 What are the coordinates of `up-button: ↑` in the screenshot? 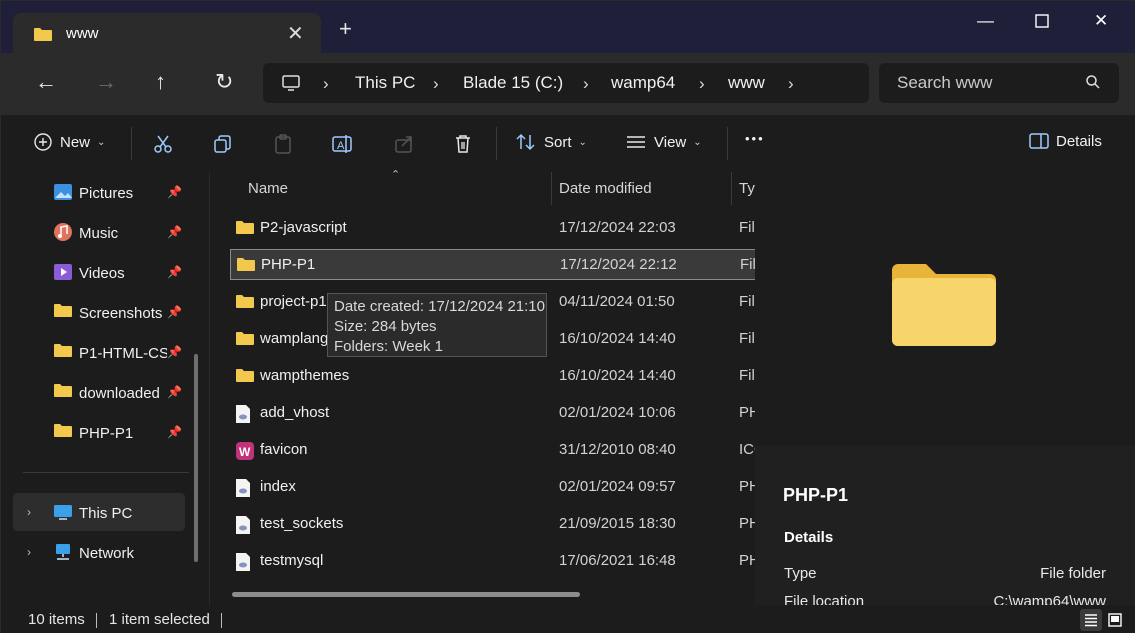 It's located at (160, 82).